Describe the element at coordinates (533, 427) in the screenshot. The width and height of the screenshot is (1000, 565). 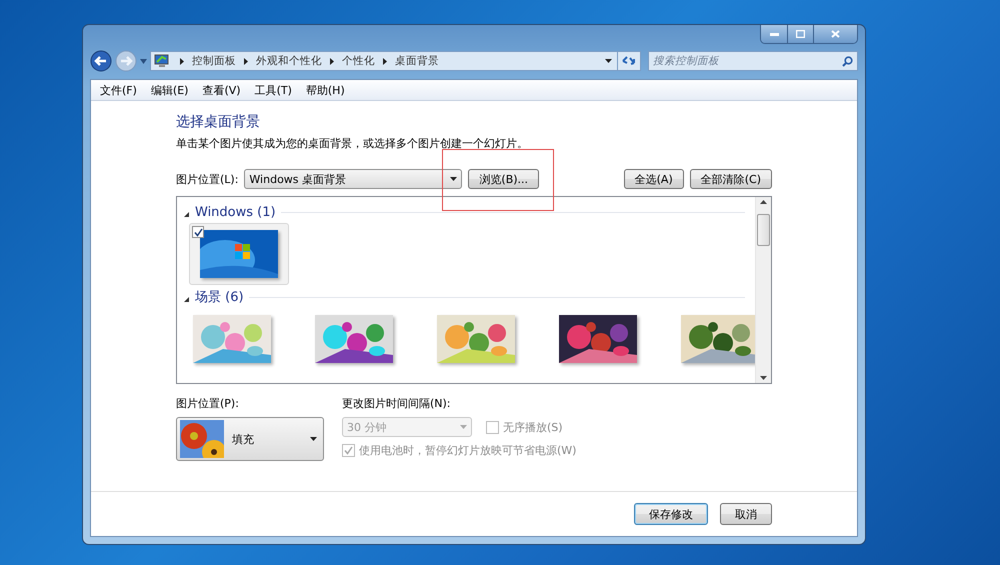
I see `shuffle-label: 无序播放(S)` at that location.